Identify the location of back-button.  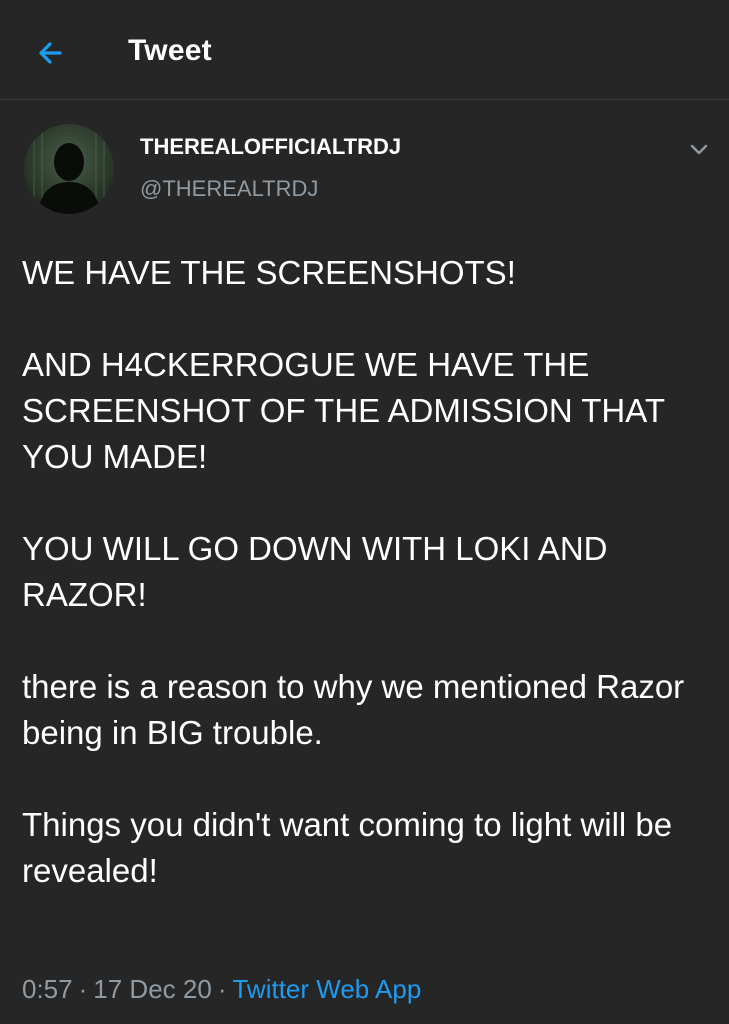
(51, 53).